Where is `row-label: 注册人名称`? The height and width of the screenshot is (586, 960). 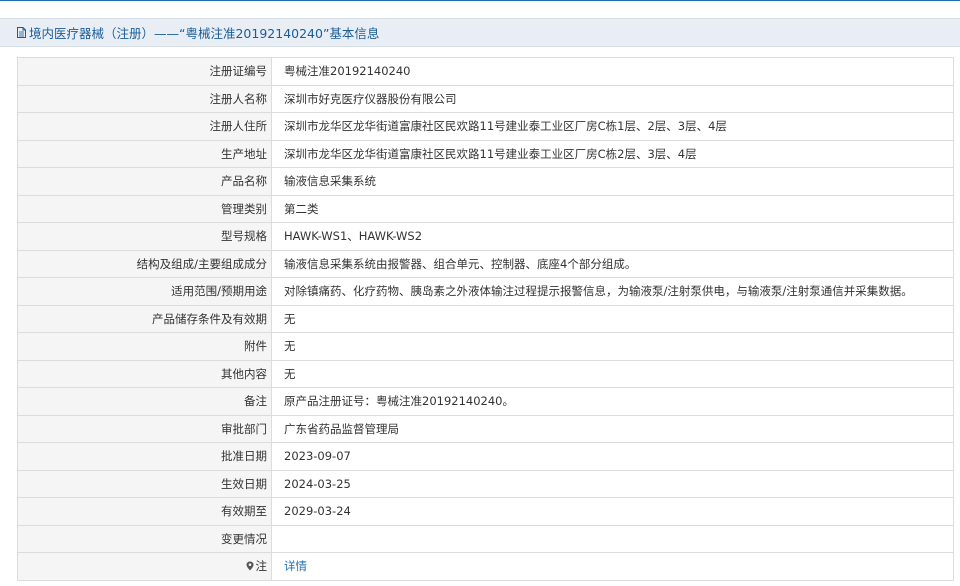
row-label: 注册人名称 is located at coordinates (144, 98).